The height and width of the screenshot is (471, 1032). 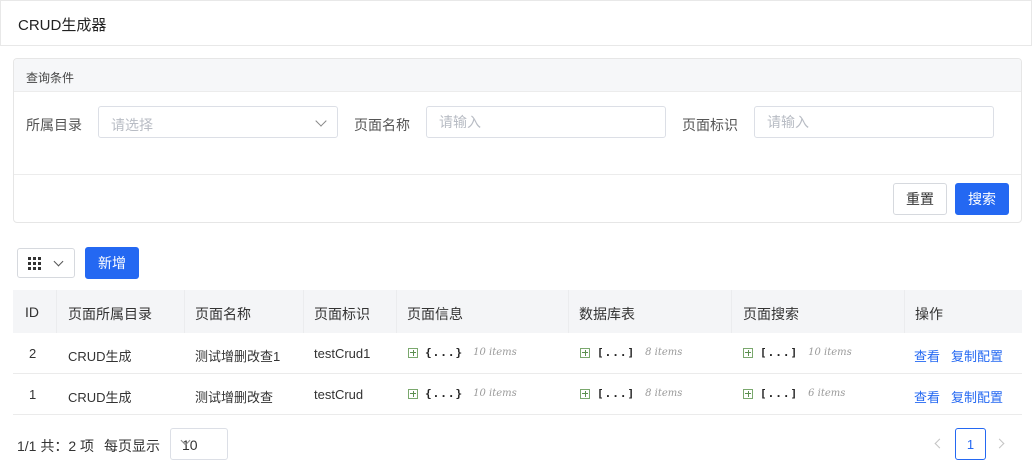 What do you see at coordinates (920, 199) in the screenshot?
I see `reset-button: 重置` at bounding box center [920, 199].